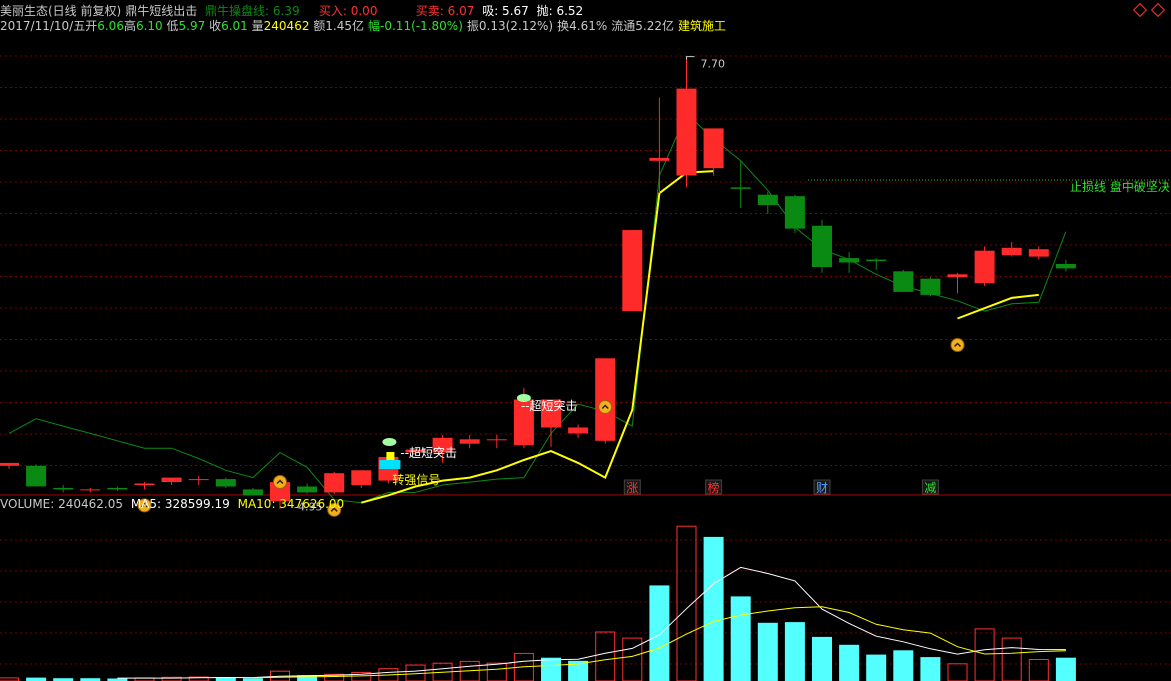 This screenshot has height=681, width=1171. I want to click on sector-value: 建筑施工, so click(701, 26).